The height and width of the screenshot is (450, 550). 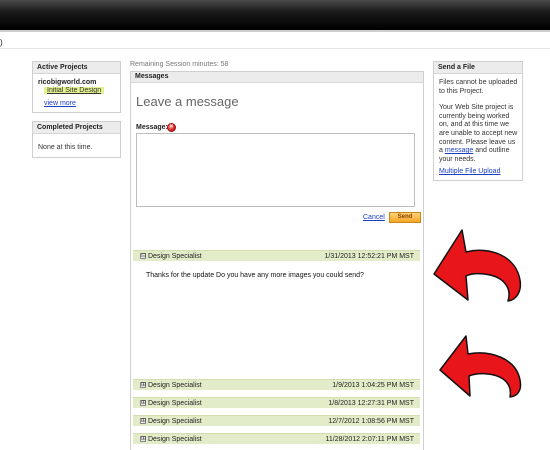 What do you see at coordinates (373, 385) in the screenshot?
I see `thread-timestamp: 1/9/2013 1:04:25 PM MST` at bounding box center [373, 385].